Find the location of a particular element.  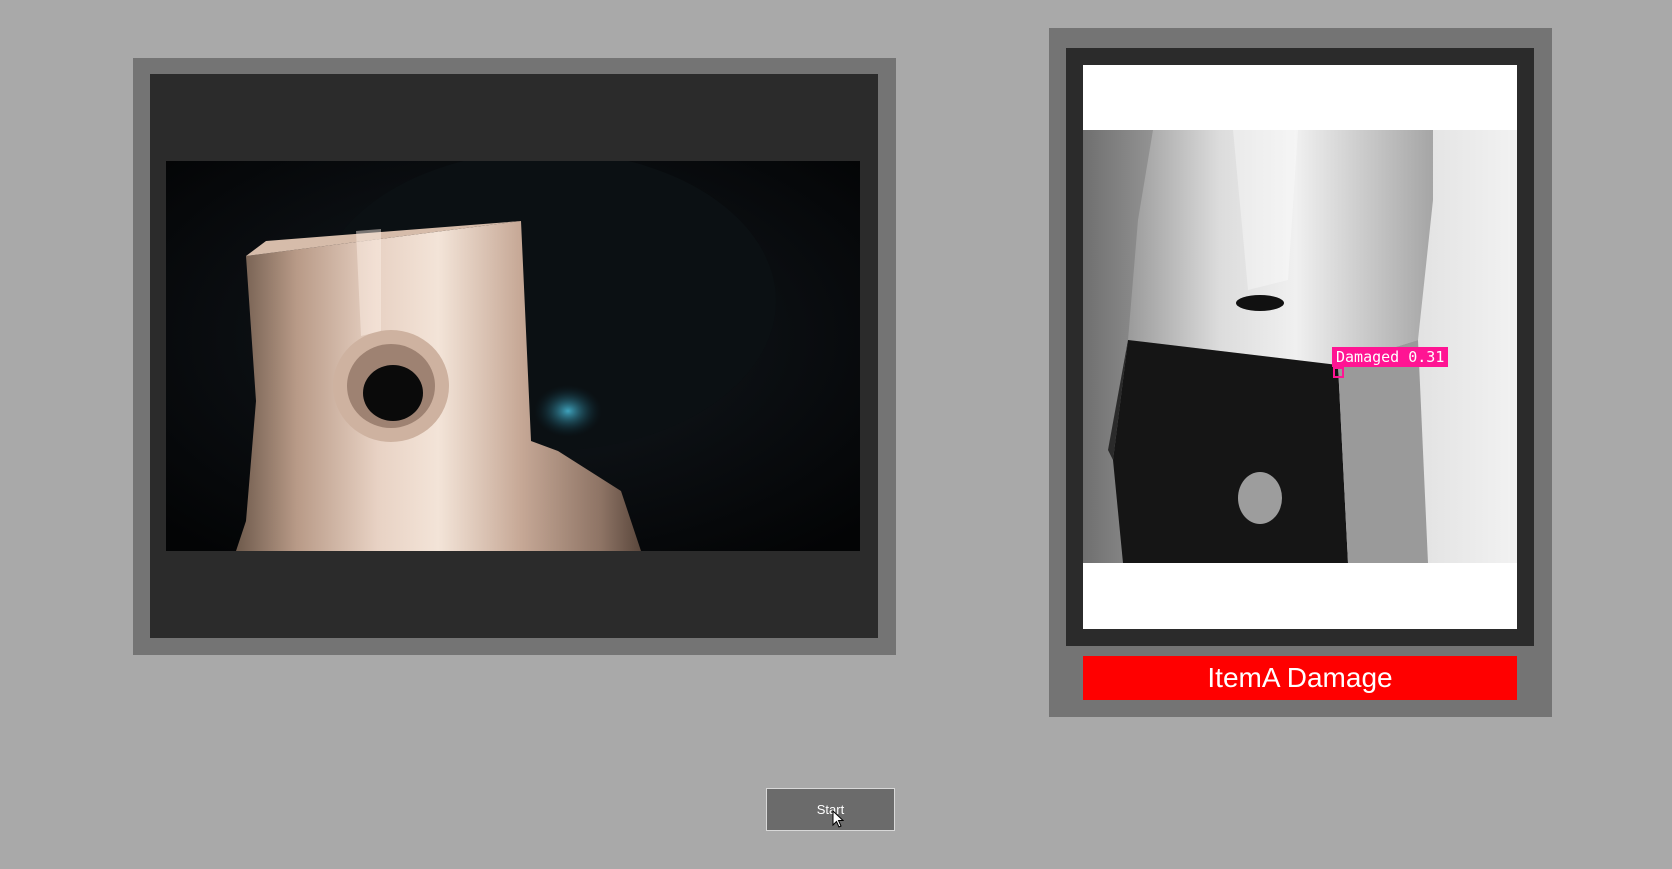

status-banner: ItemA Damage is located at coordinates (1300, 678).